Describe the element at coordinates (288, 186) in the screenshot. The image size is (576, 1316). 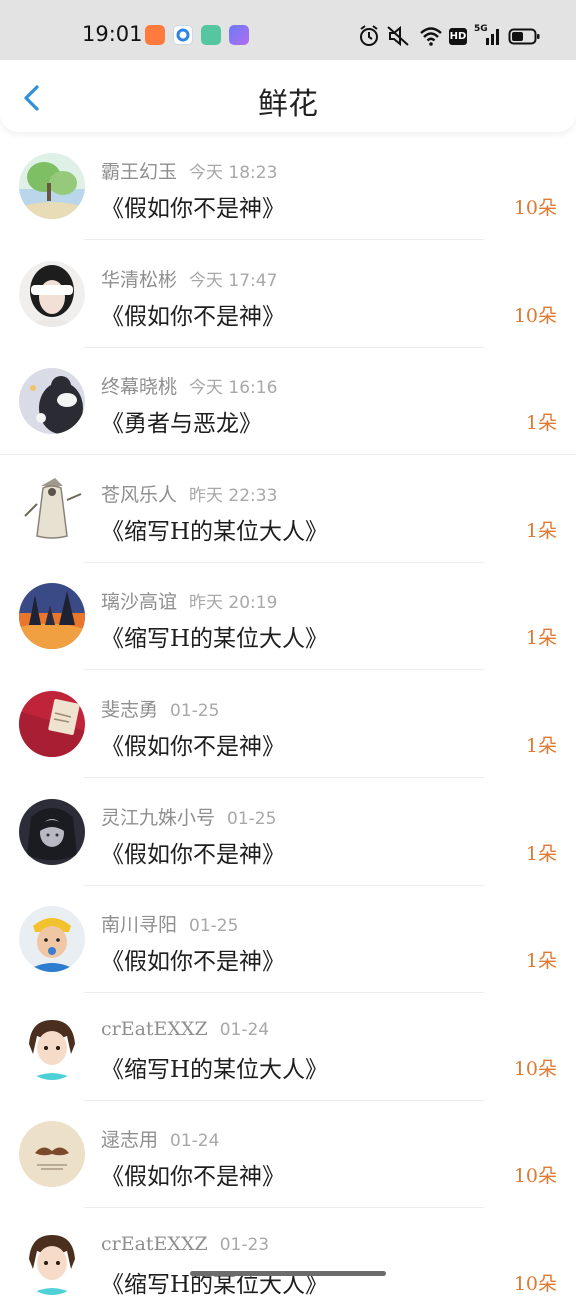
I see `list-item: 霸王幻玉 今天 18:23 《假如你不是神》 10朵` at that location.